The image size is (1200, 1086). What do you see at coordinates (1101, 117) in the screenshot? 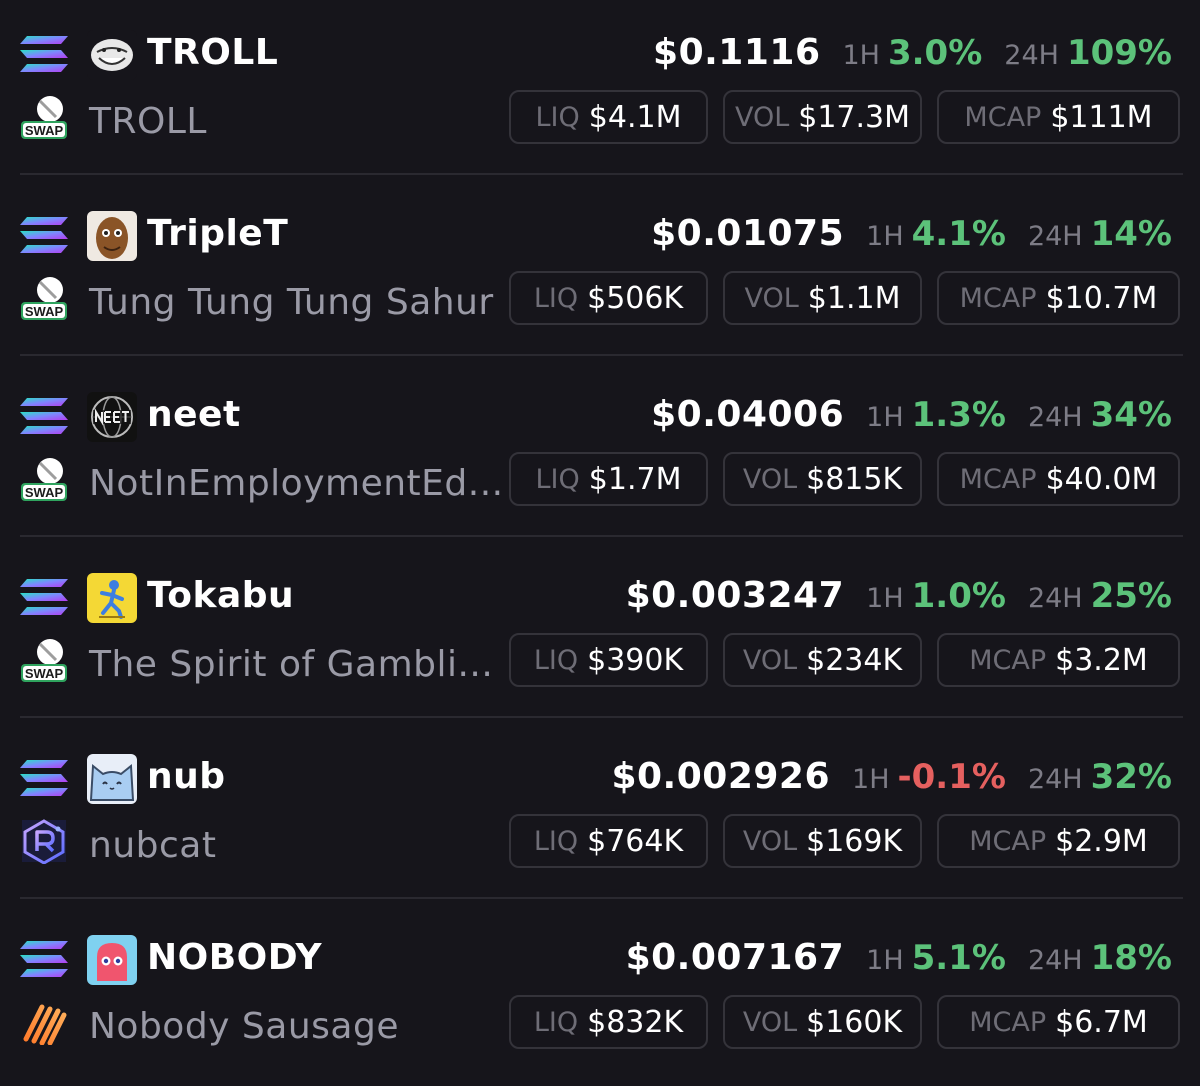
I see `mcap-value: $111M` at bounding box center [1101, 117].